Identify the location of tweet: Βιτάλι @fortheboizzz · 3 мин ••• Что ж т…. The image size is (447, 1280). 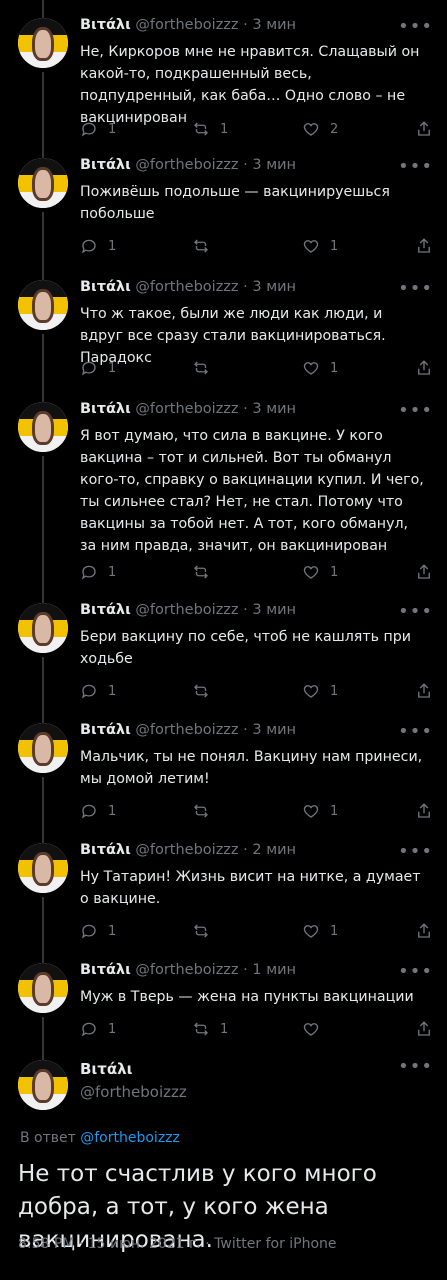
(223, 323).